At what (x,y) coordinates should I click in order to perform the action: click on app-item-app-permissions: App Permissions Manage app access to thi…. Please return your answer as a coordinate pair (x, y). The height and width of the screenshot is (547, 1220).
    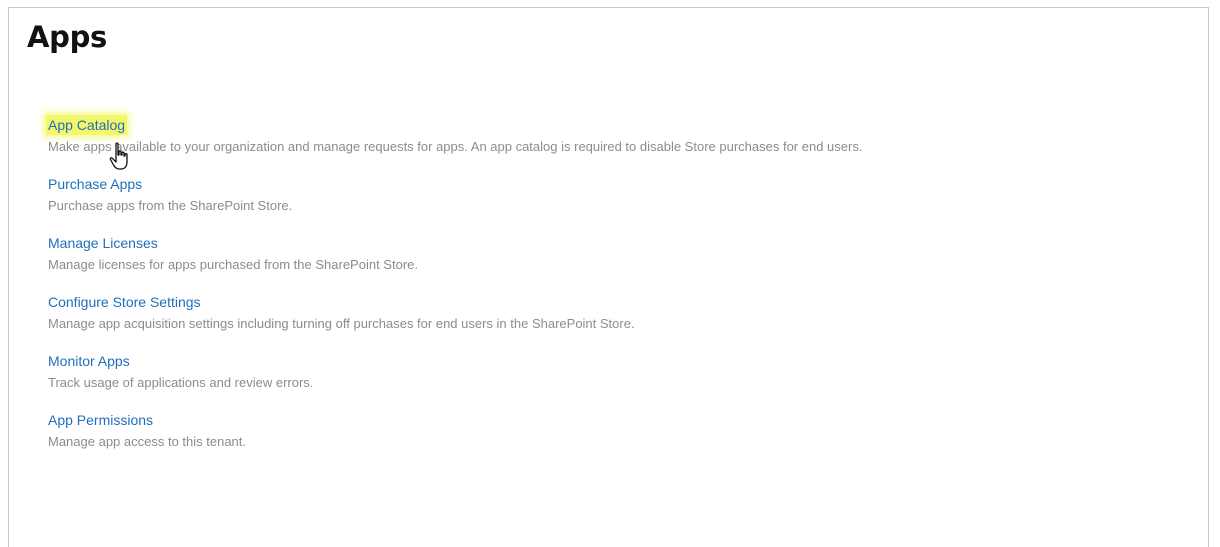
    Looking at the image, I should click on (601, 431).